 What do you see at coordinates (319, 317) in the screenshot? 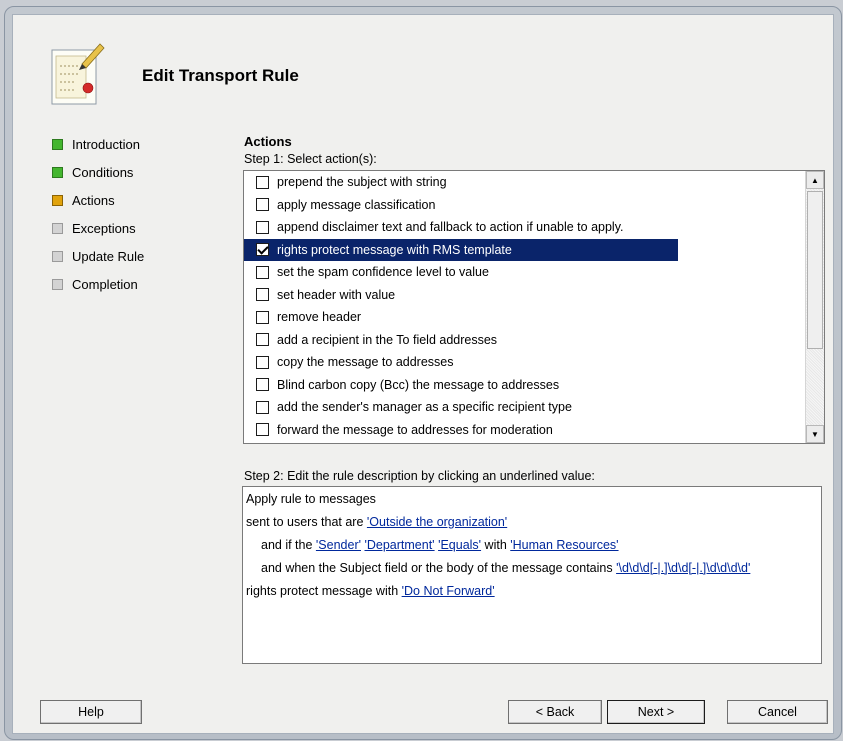
I see `action-label: remove header` at bounding box center [319, 317].